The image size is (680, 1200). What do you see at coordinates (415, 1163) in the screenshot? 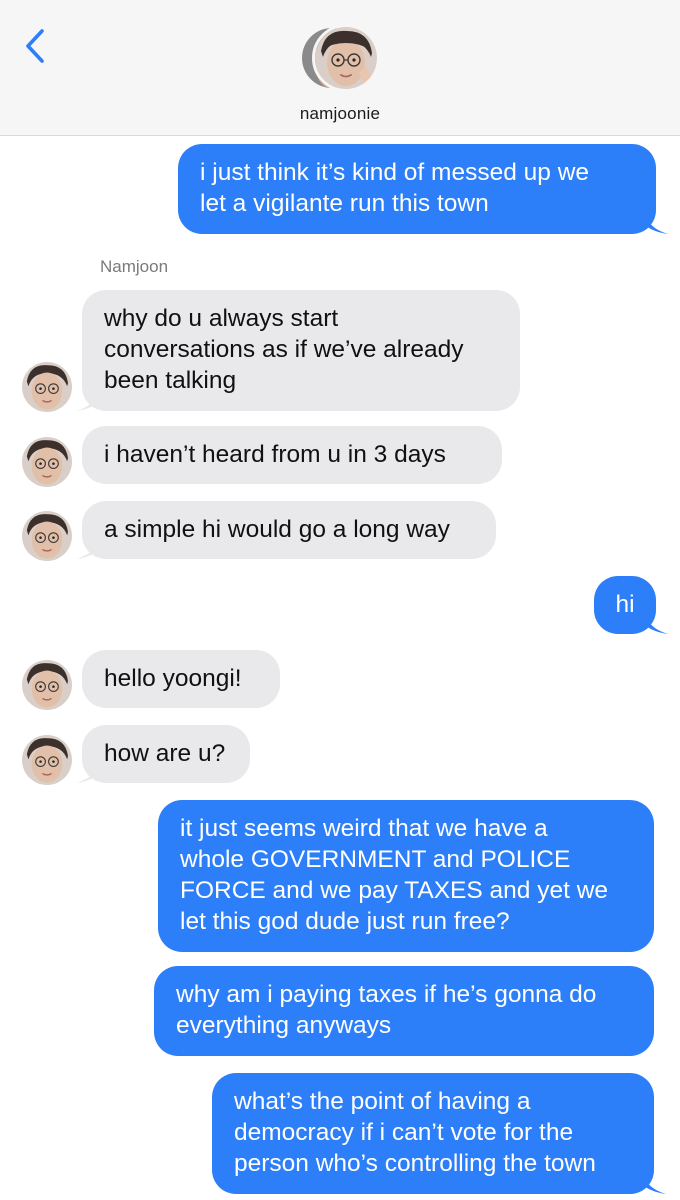
I see `message-line: person who’s controlling the town` at bounding box center [415, 1163].